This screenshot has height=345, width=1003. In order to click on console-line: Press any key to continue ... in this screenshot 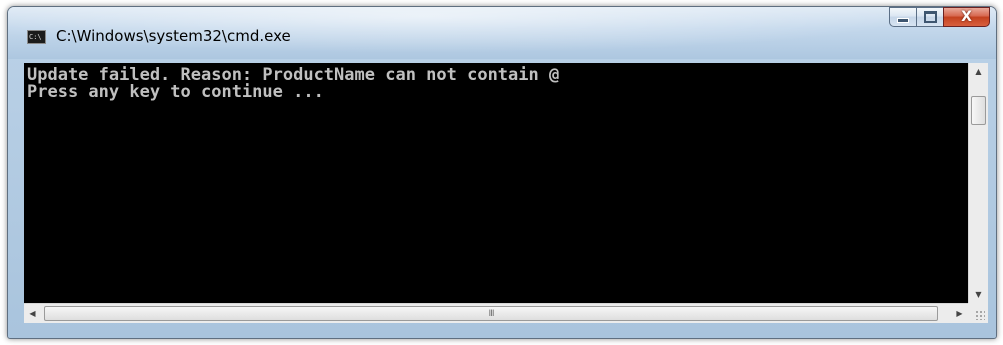, I will do `click(175, 92)`.